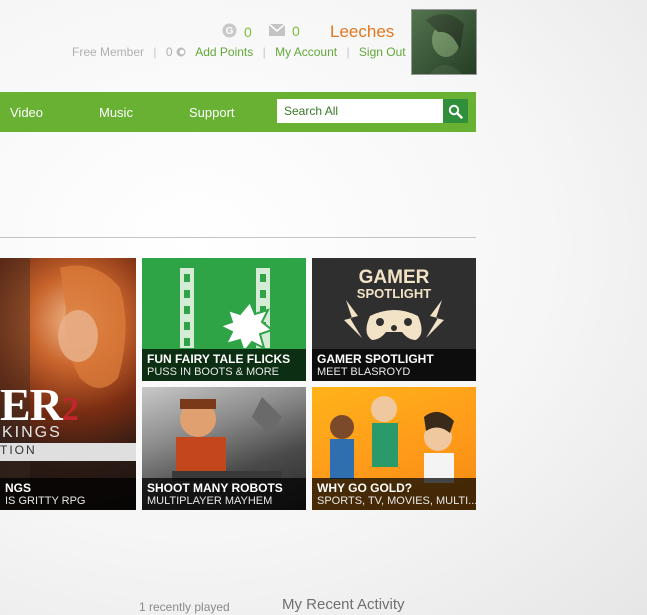  Describe the element at coordinates (364, 372) in the screenshot. I see `tile-subtitle: MEET BLASROYD` at that location.